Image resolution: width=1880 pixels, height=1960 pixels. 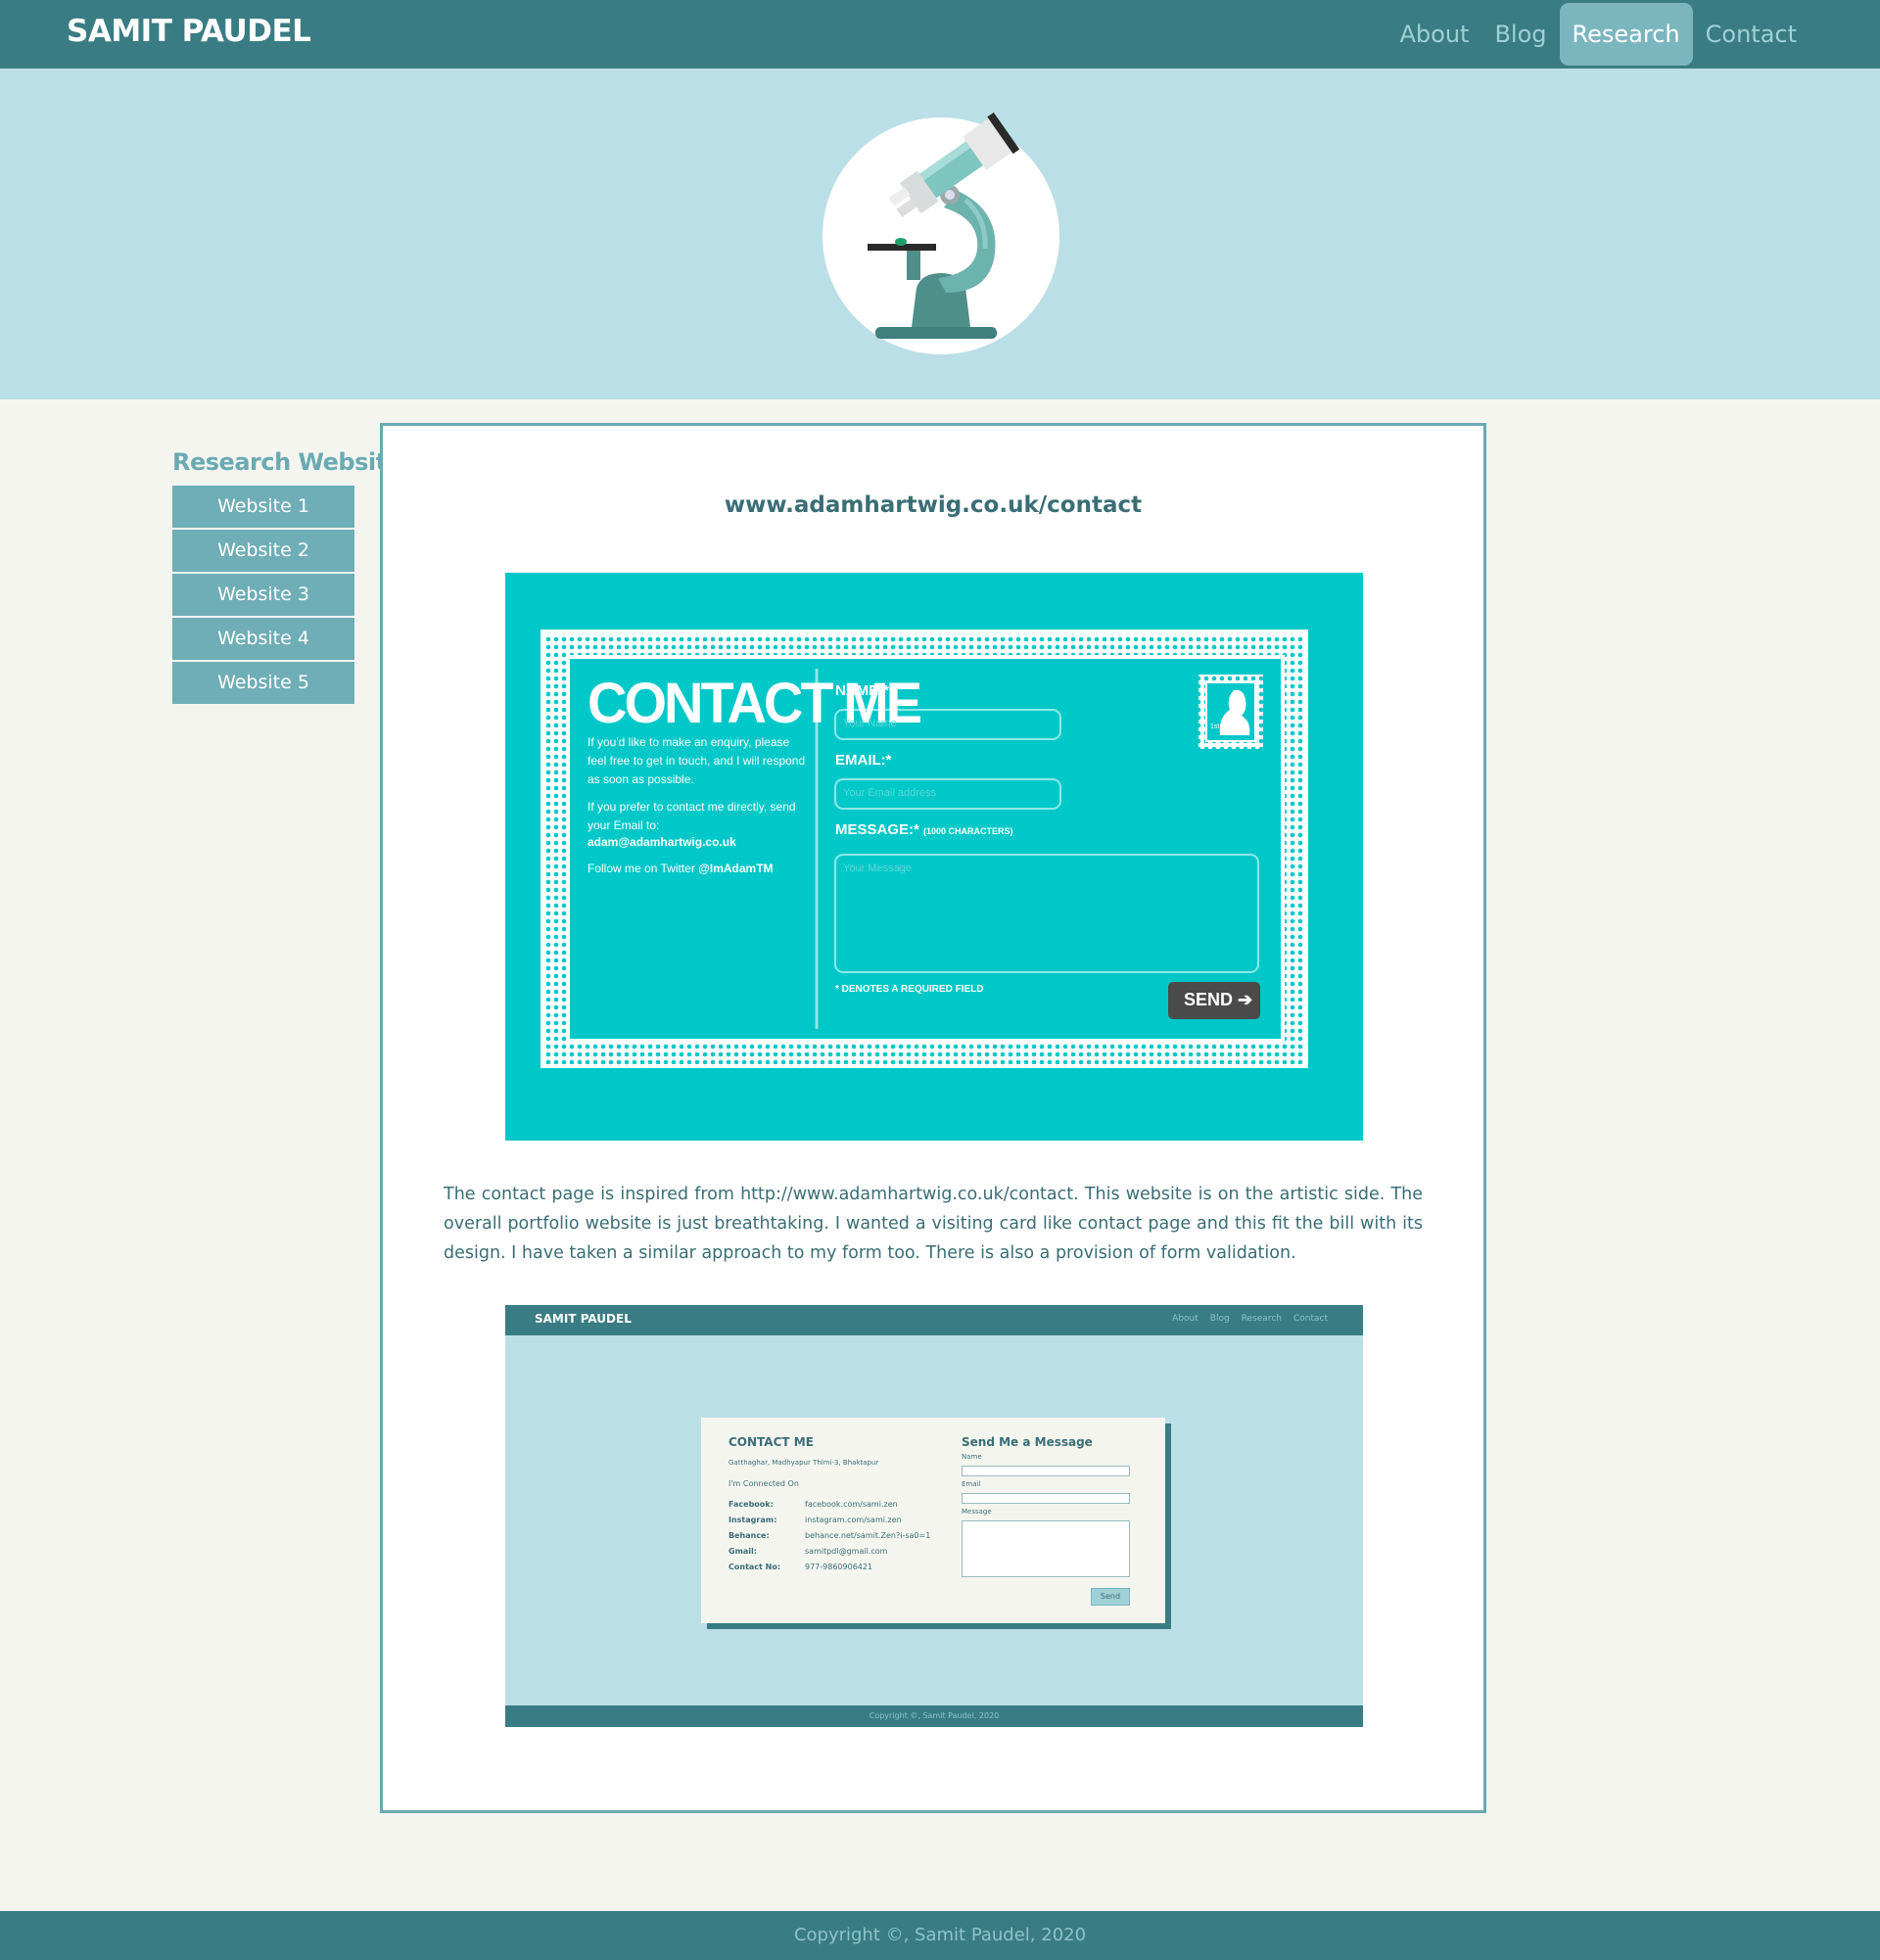 I want to click on contact-email-link: adam@adamhartwig.co.uk, so click(x=662, y=842).